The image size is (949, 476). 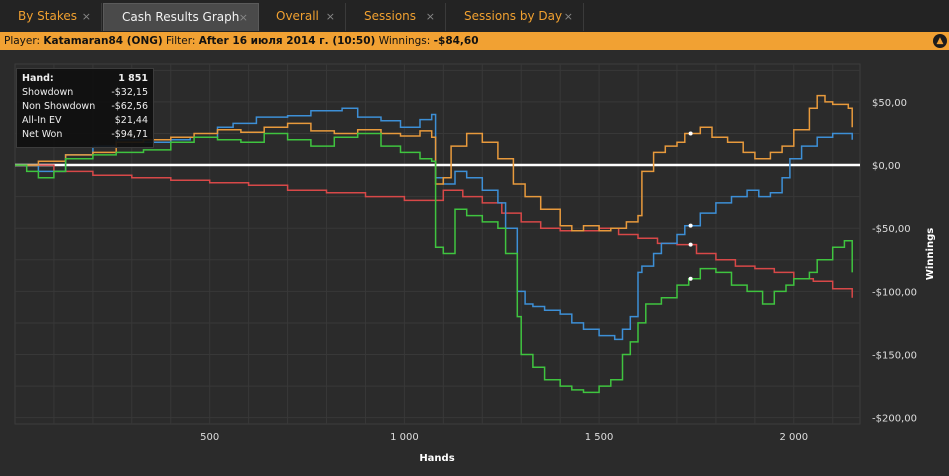 I want to click on x-tick-label: 1 000, so click(x=404, y=437).